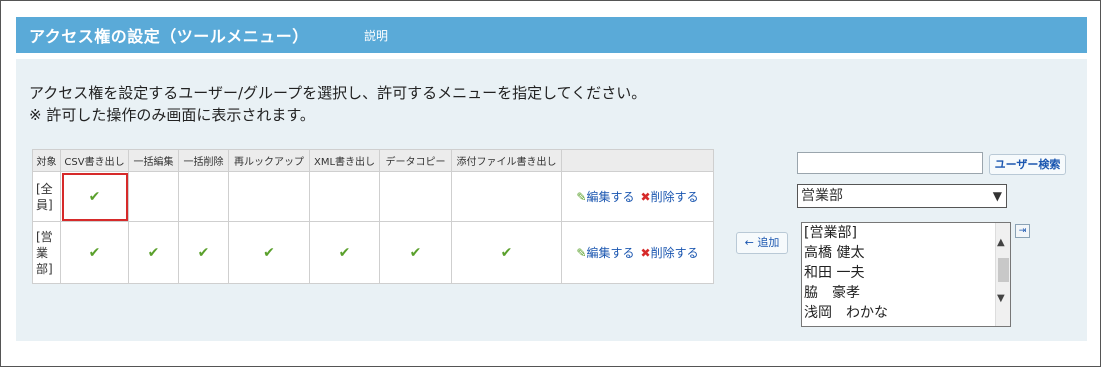 This screenshot has width=1101, height=367. Describe the element at coordinates (506, 160) in the screenshot. I see `header-attachment-export: 添付ファイル書き出し` at that location.